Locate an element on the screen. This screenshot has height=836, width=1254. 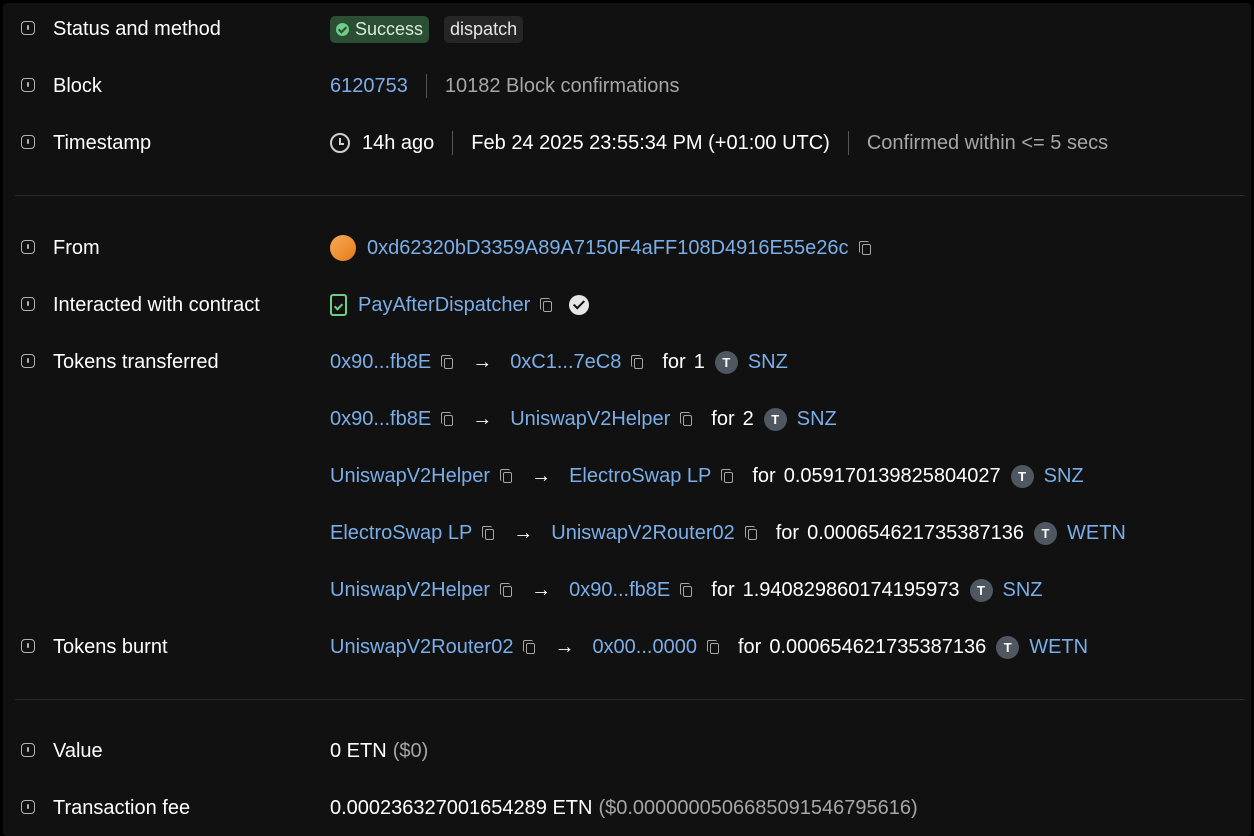
contract-name-link: PayAfterDispatcher is located at coordinates (444, 305).